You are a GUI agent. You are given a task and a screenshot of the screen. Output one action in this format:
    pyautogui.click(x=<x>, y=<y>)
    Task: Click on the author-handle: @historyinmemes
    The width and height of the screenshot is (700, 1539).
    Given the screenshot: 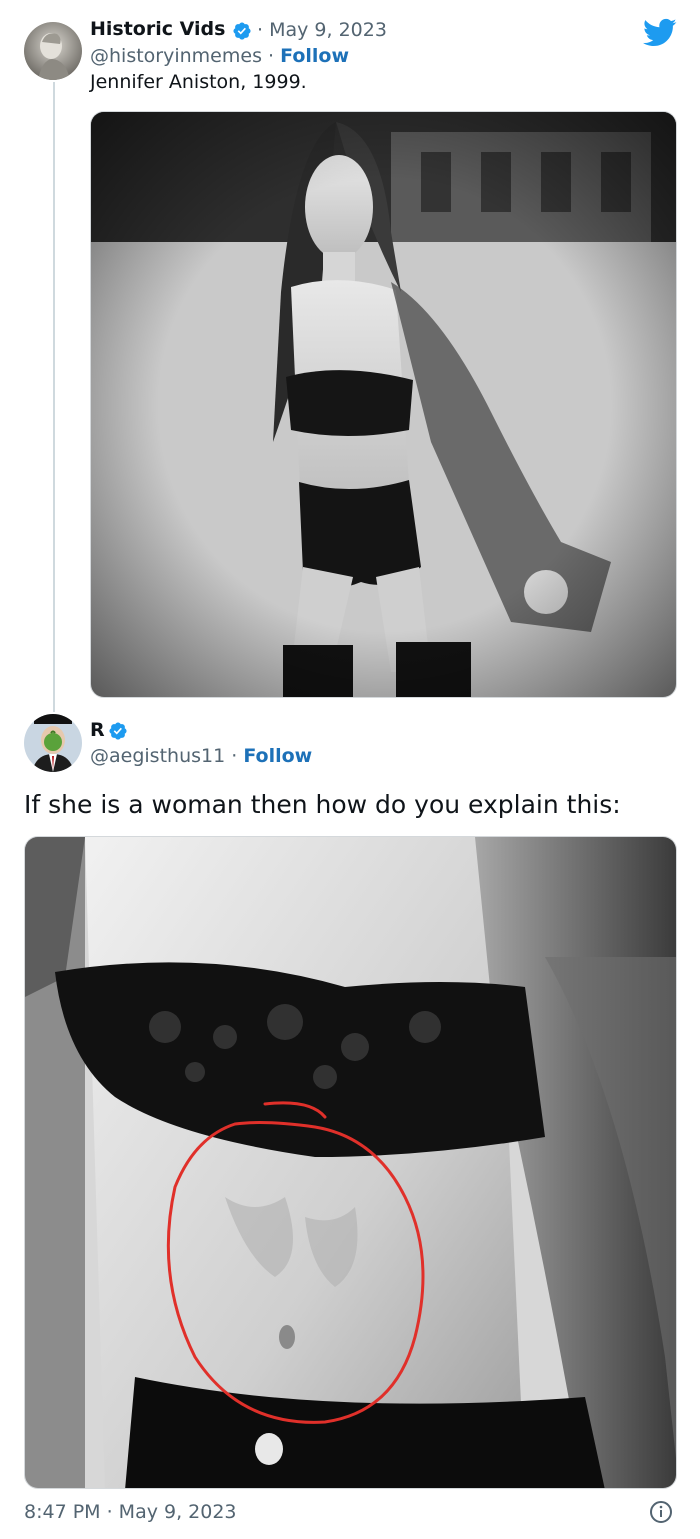 What is the action you would take?
    pyautogui.click(x=176, y=56)
    